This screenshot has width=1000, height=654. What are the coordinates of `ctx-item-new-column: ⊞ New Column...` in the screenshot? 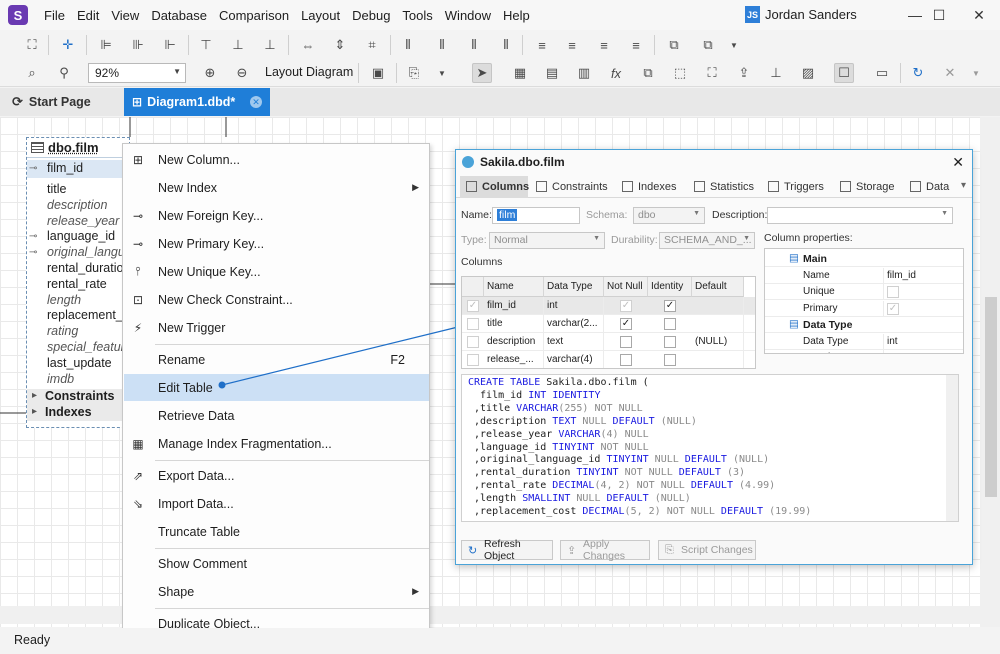 It's located at (276, 159).